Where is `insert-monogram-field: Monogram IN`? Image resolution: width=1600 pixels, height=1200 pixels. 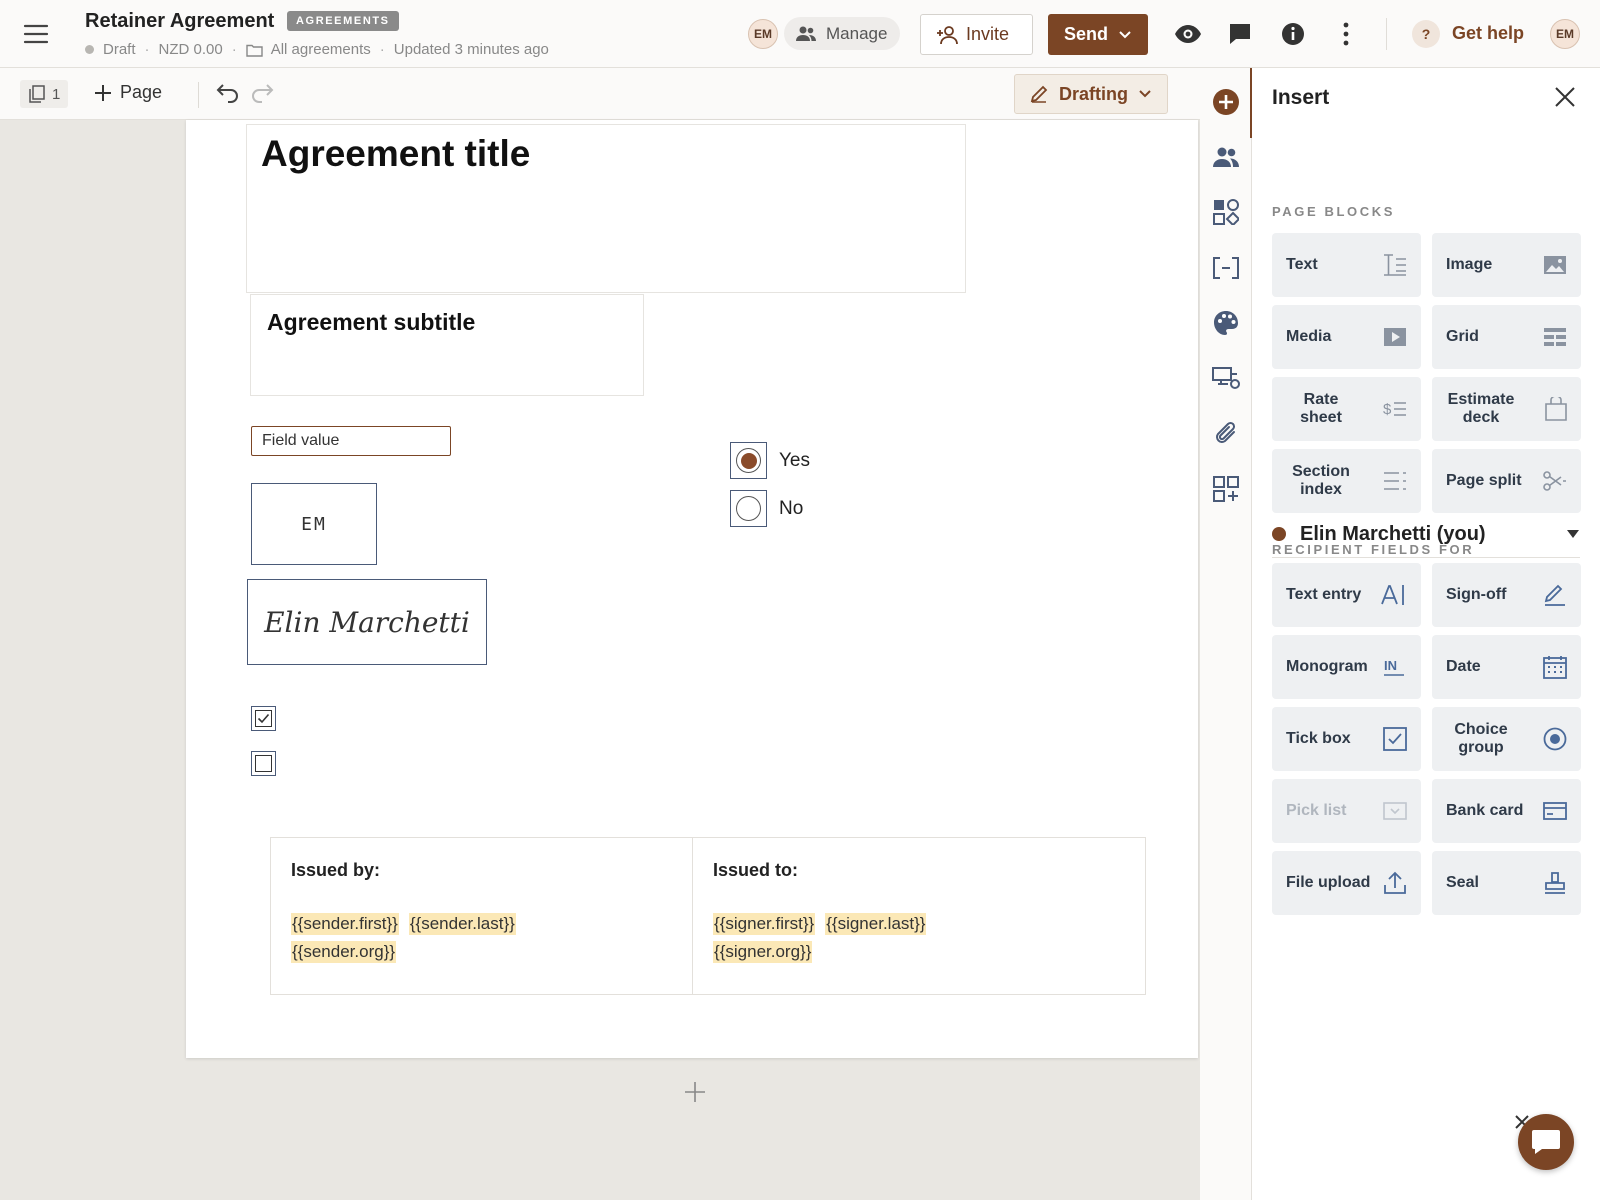
insert-monogram-field: Monogram IN is located at coordinates (1346, 667).